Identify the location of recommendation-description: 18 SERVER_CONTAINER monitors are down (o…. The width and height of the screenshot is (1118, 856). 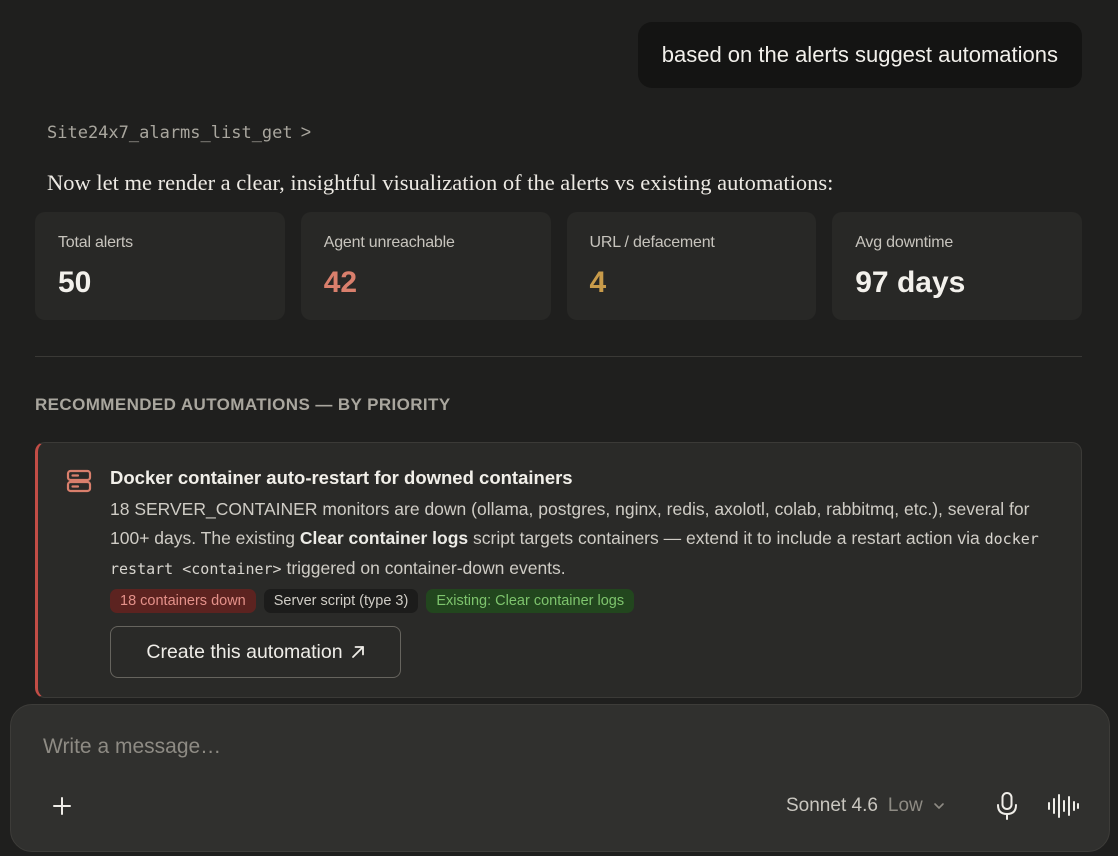
(585, 539).